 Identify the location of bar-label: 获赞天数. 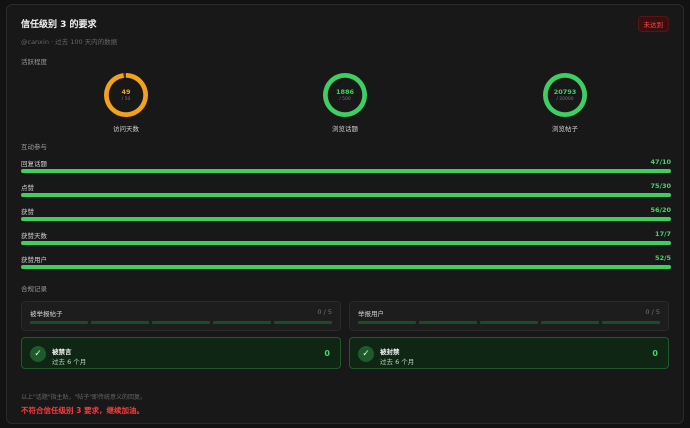
(34, 236).